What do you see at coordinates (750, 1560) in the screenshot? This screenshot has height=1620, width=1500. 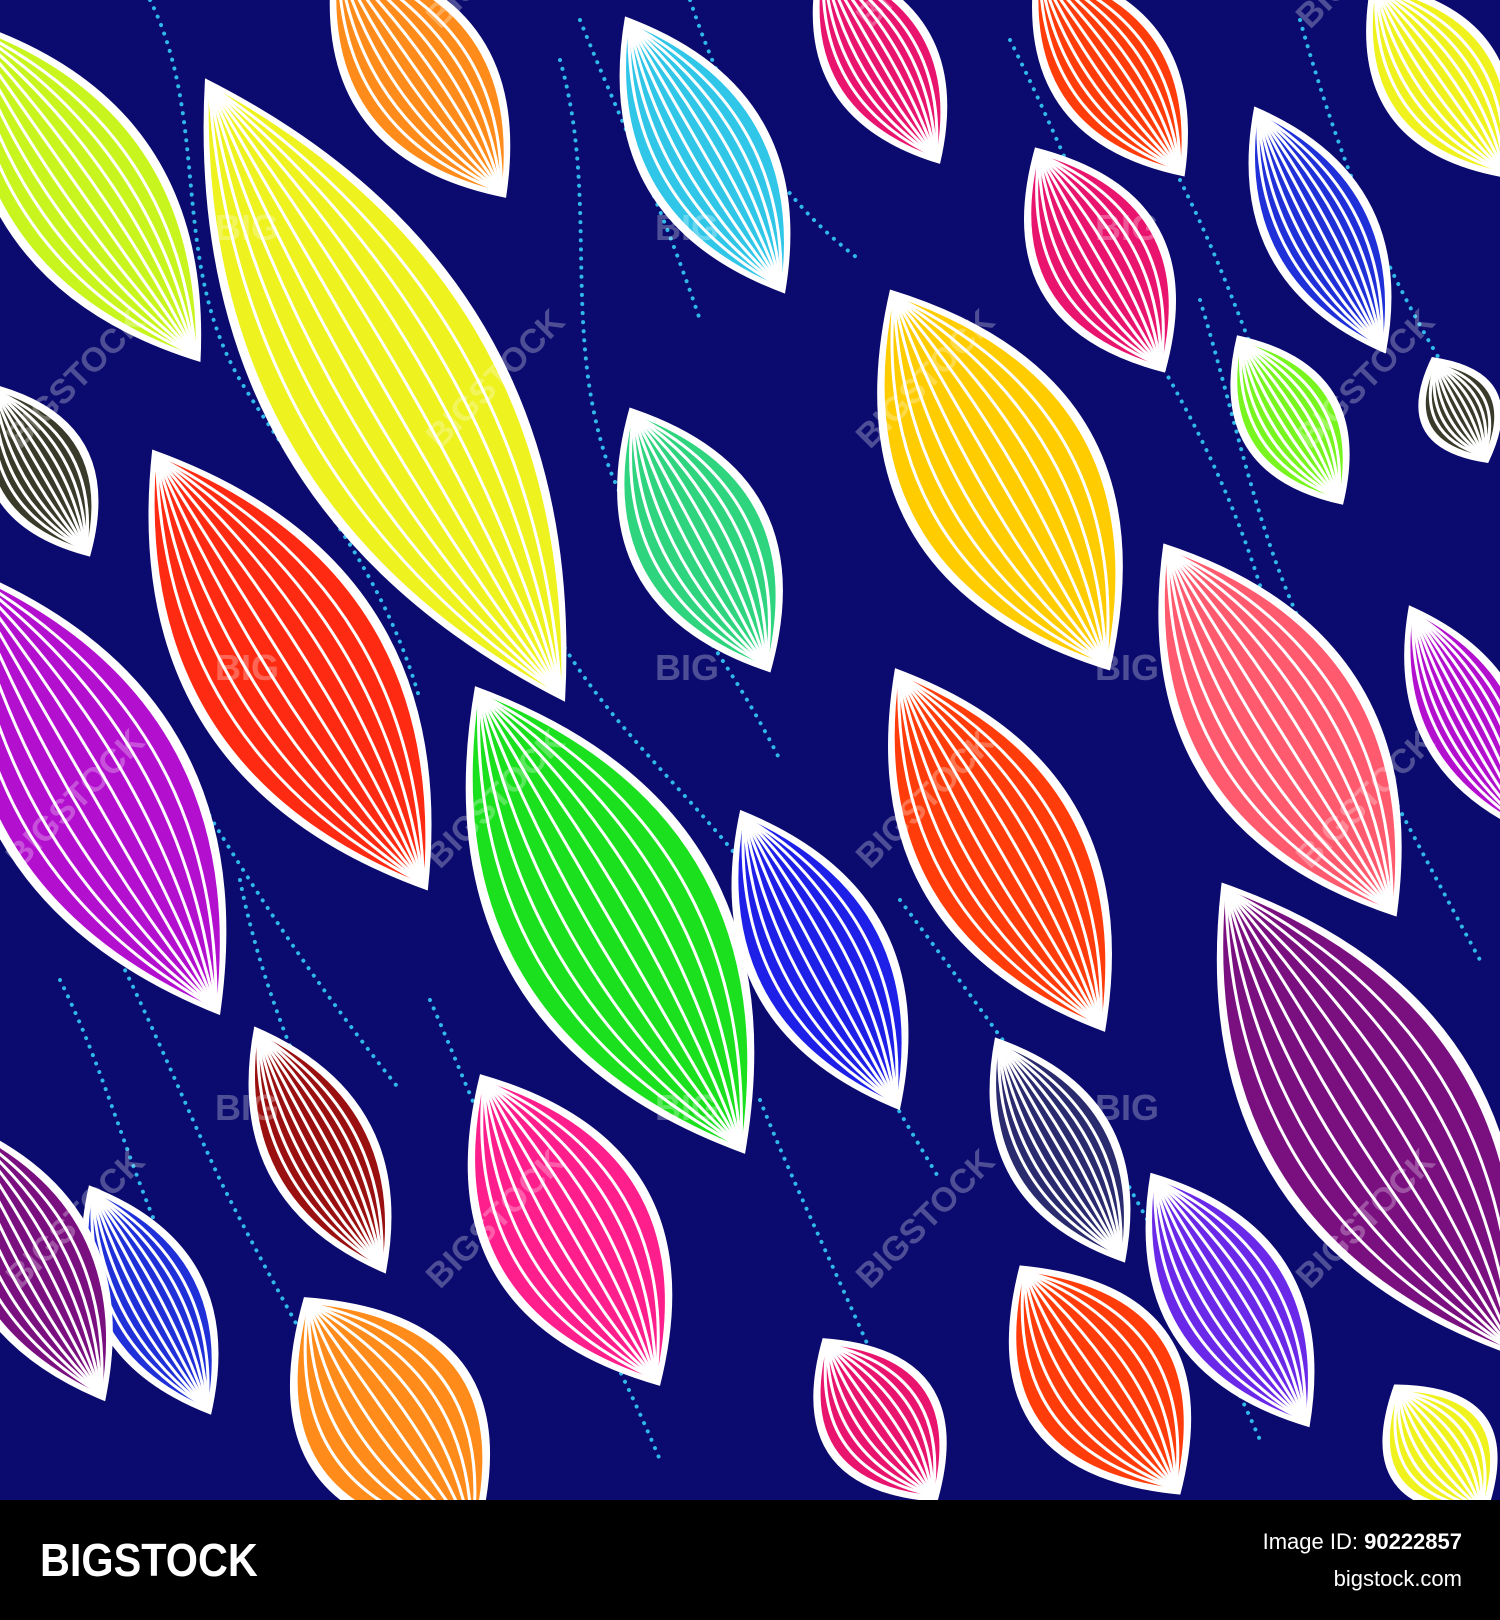 I see `watermark-footer-bar: BIGSTOCK Image ID: 90222857 bigstock.com` at bounding box center [750, 1560].